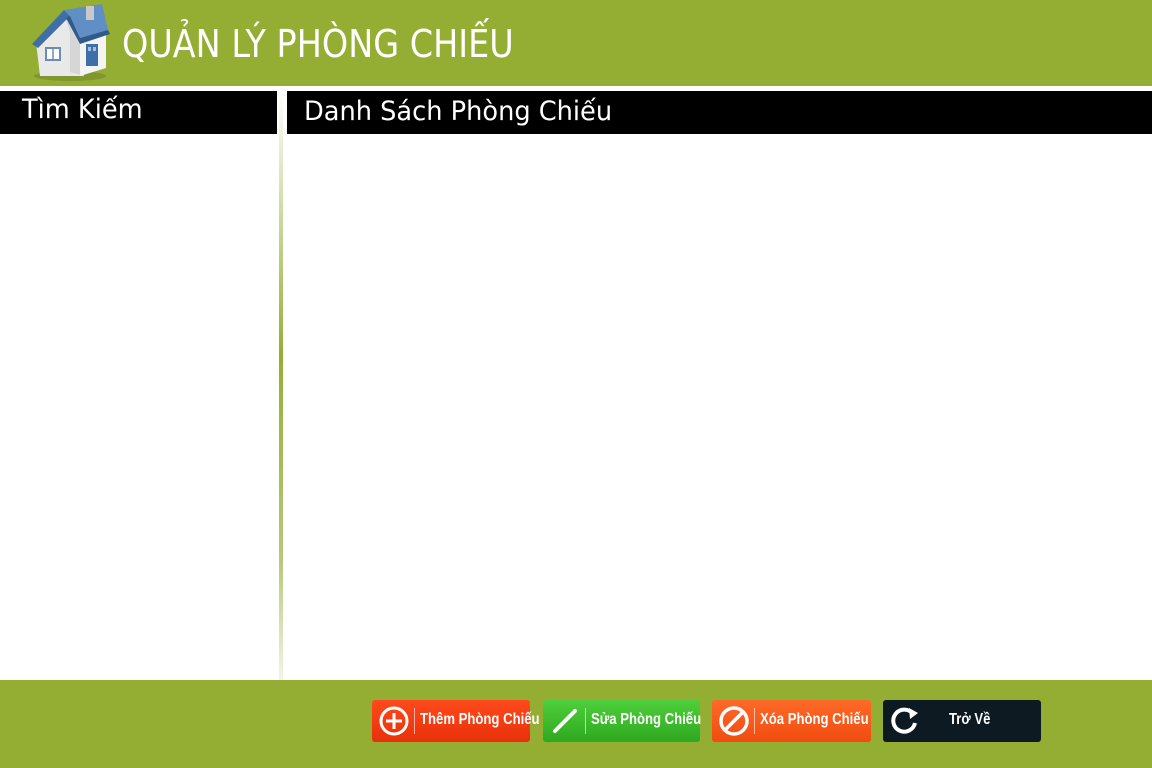 Image resolution: width=1152 pixels, height=768 pixels. Describe the element at coordinates (480, 719) in the screenshot. I see `add-room-label: Thêm Phòng Chiếu` at that location.